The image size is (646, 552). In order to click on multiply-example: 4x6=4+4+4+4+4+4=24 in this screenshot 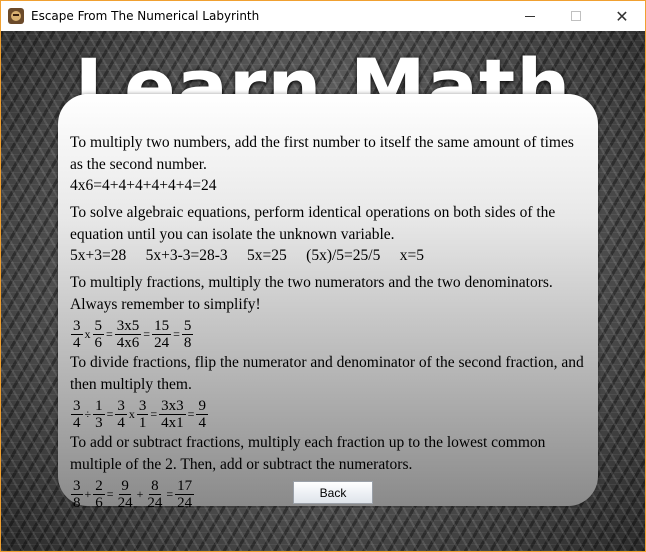, I will do `click(143, 185)`.